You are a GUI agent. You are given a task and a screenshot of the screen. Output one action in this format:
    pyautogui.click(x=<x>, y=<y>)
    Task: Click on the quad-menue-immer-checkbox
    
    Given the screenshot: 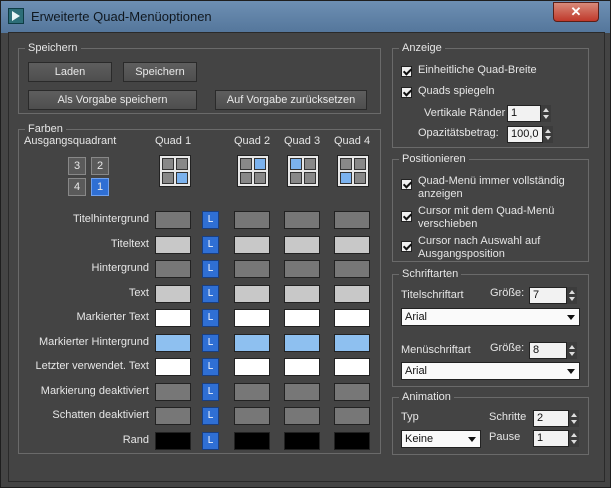 What is the action you would take?
    pyautogui.click(x=406, y=184)
    